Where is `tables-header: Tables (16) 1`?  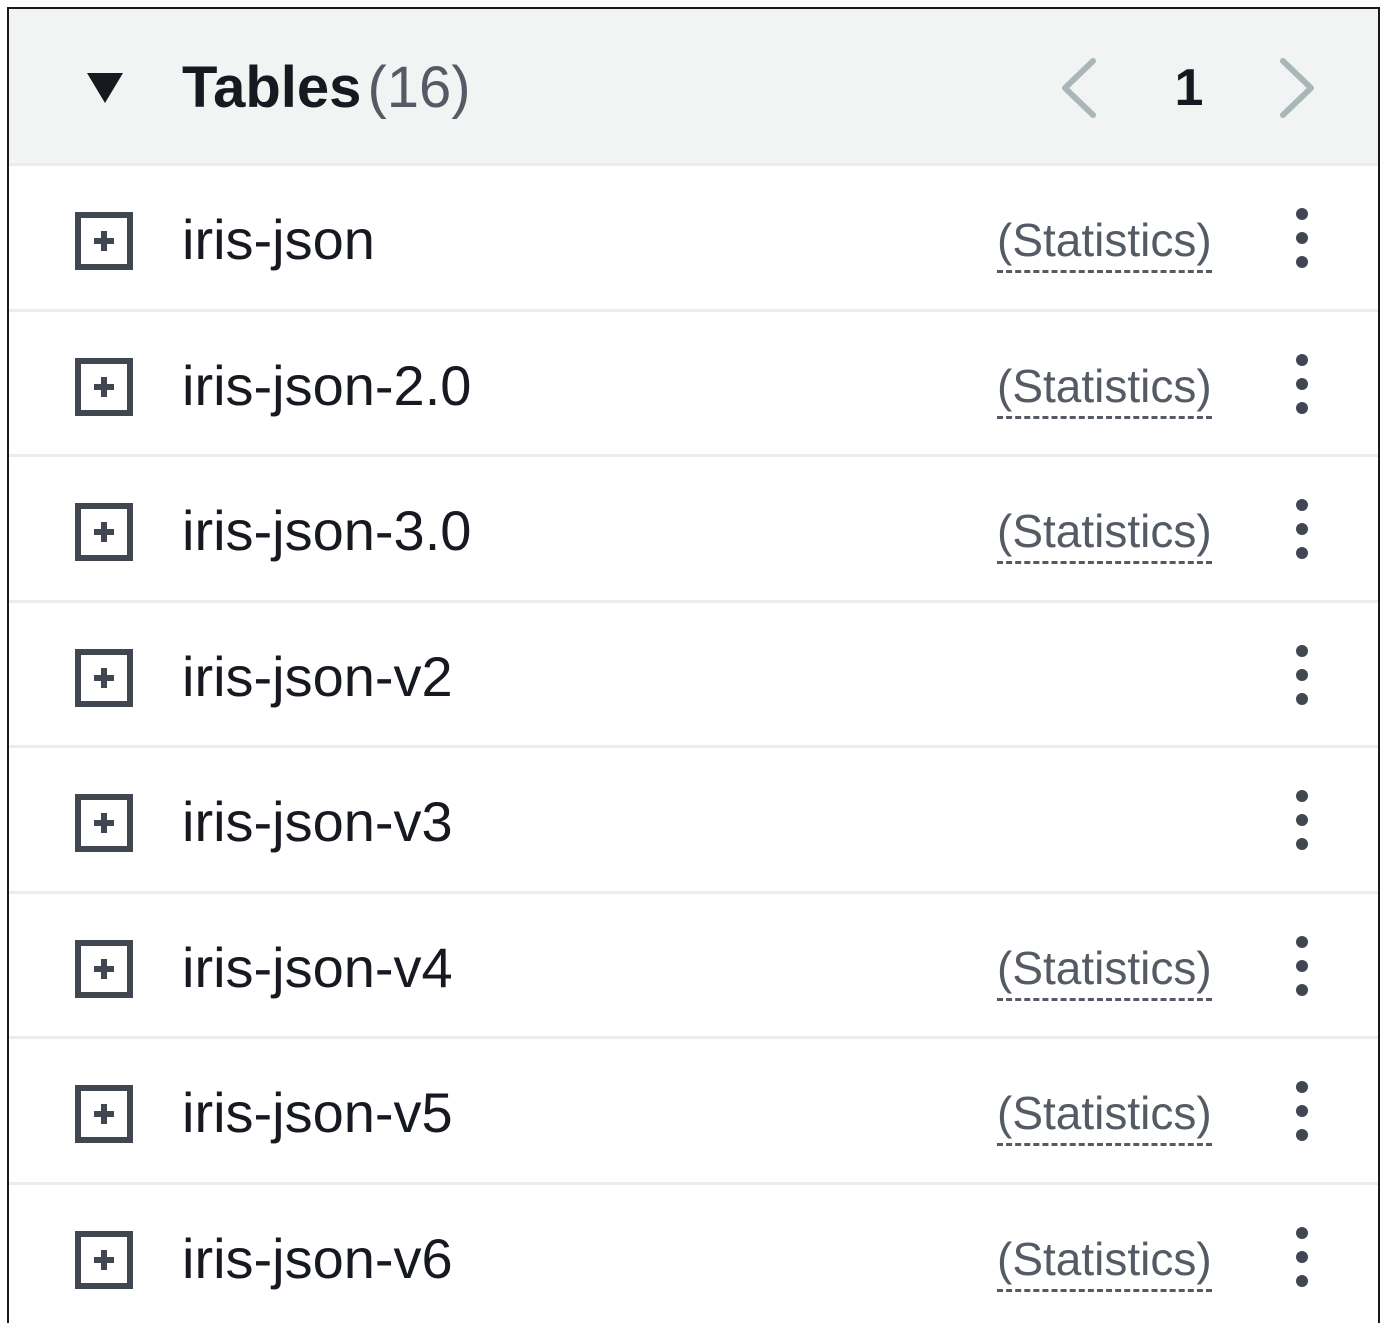
tables-header: Tables (16) 1 is located at coordinates (693, 87).